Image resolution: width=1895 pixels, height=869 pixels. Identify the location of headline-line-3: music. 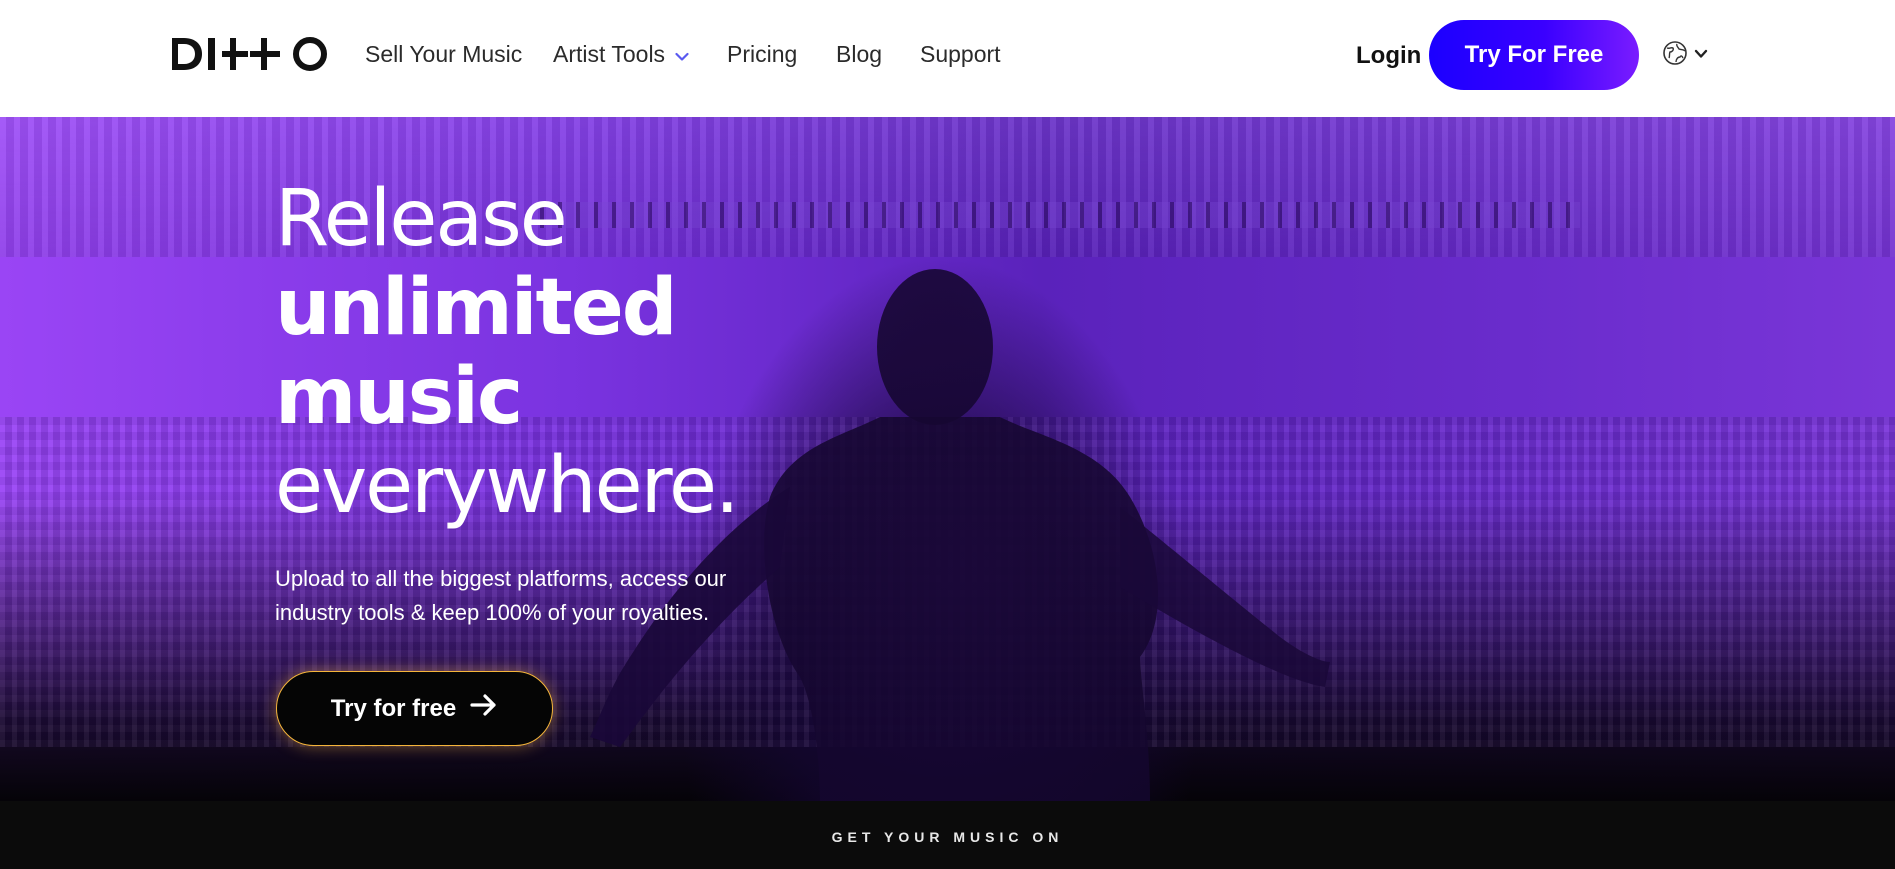
(399, 397).